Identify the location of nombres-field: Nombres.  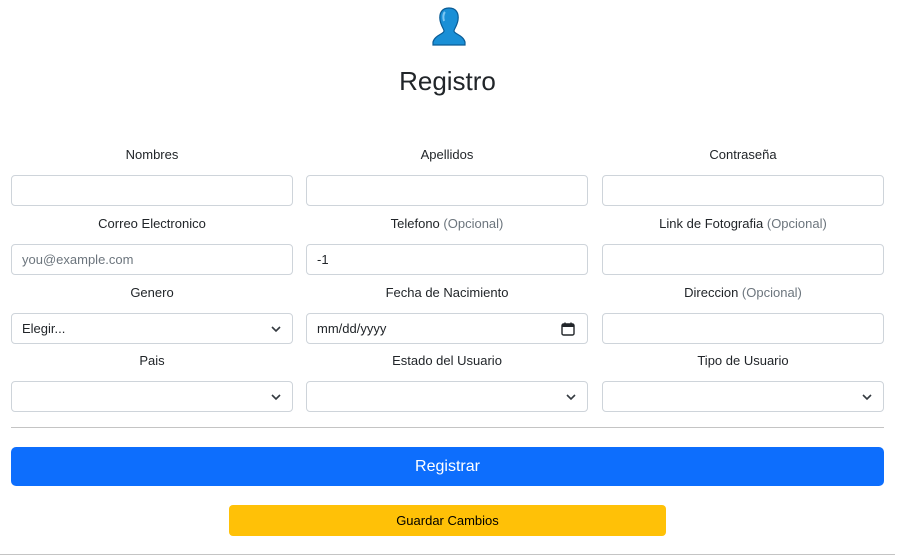
(152, 175).